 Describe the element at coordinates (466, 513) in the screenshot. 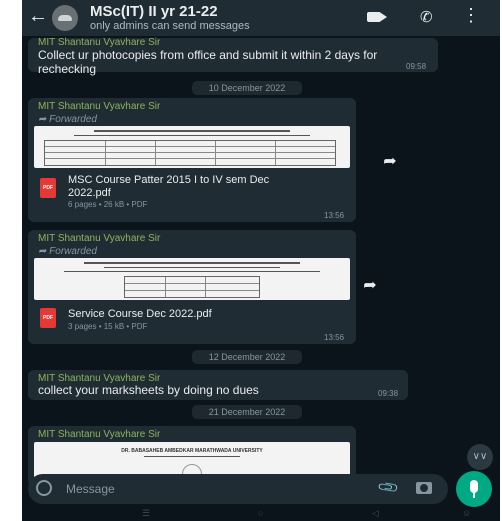

I see `accessibility-icon: ☺` at that location.